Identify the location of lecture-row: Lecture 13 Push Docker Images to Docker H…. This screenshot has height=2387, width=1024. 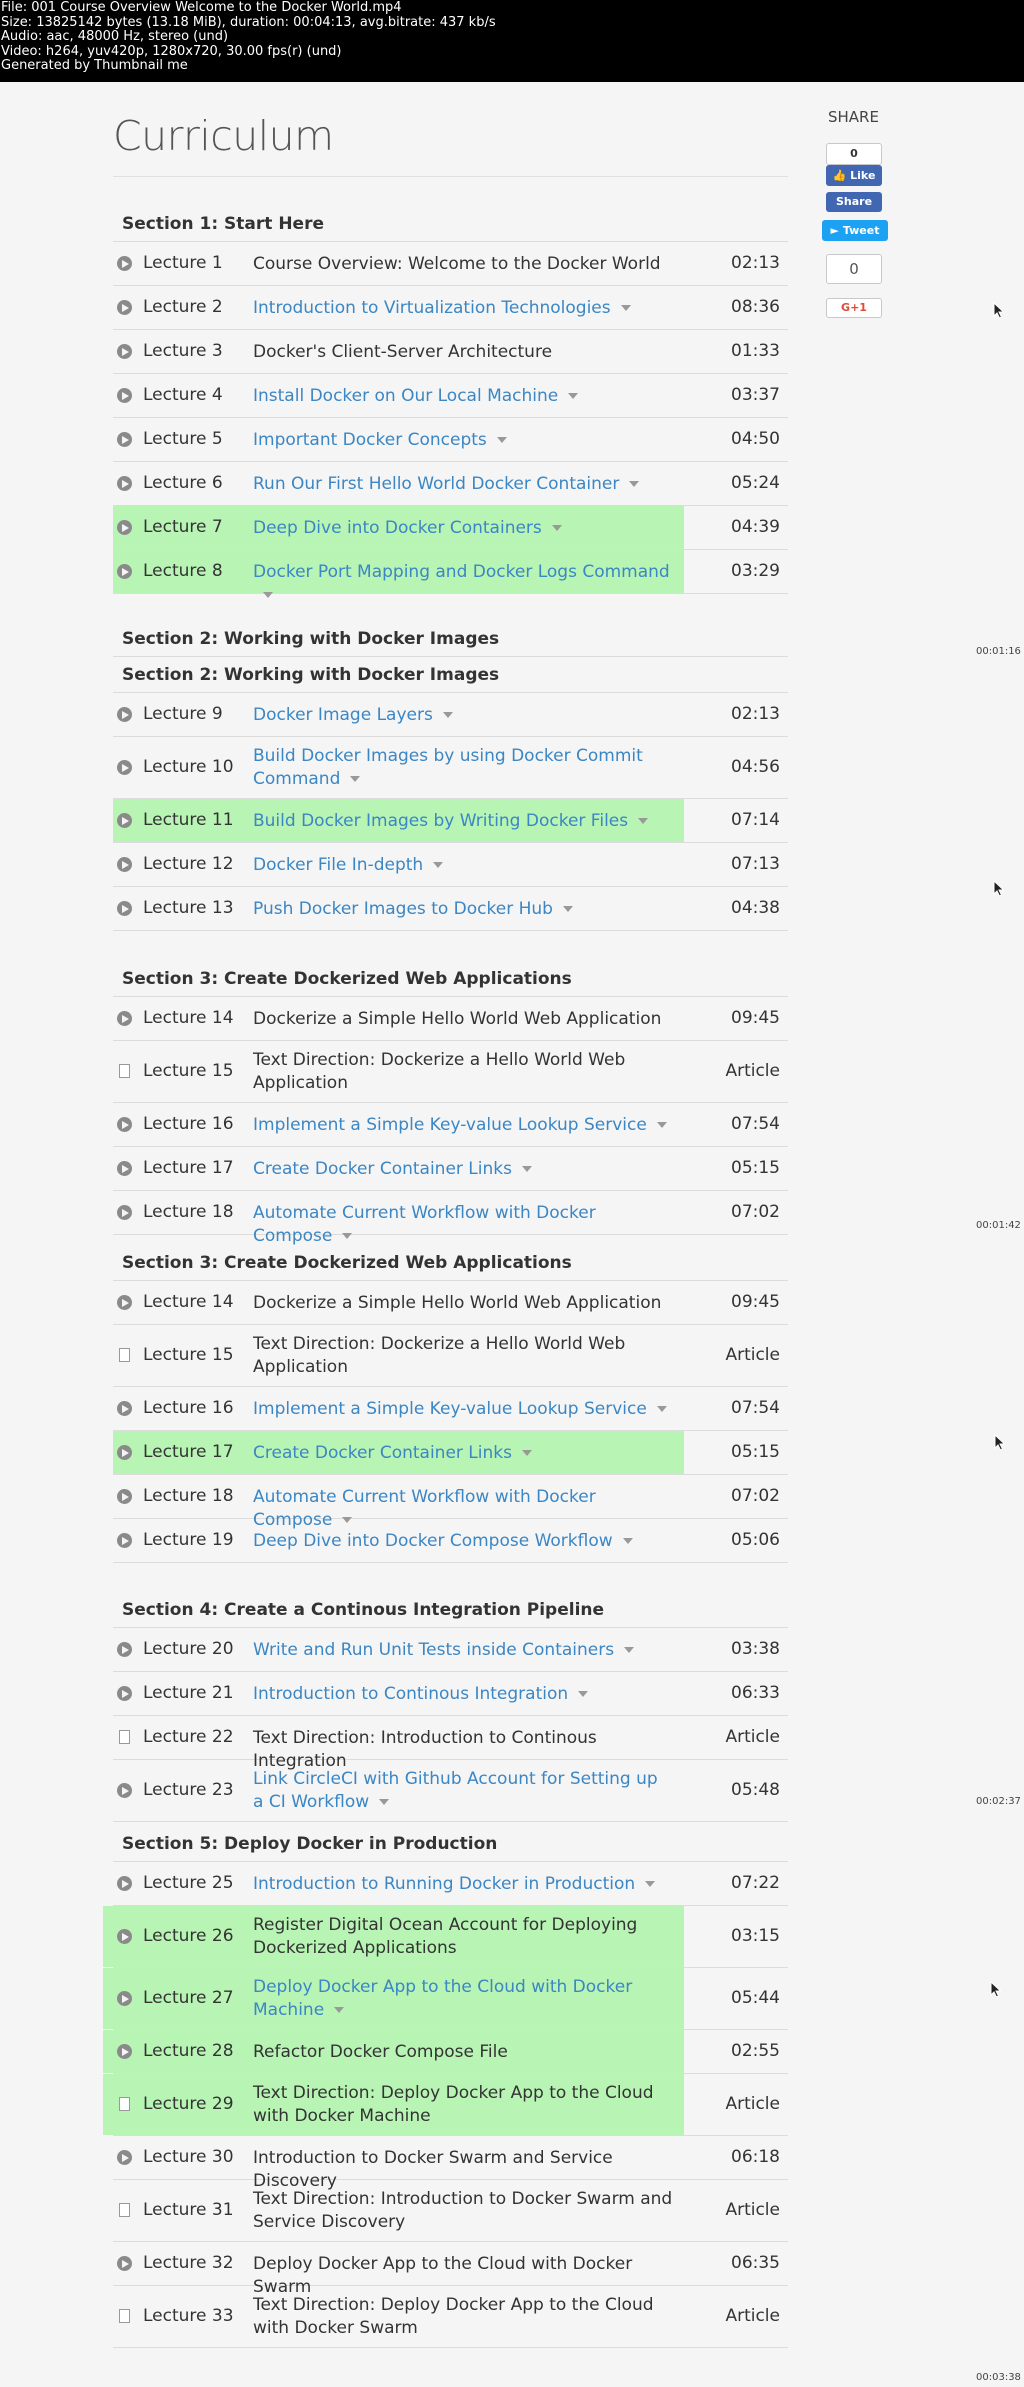
(450, 909).